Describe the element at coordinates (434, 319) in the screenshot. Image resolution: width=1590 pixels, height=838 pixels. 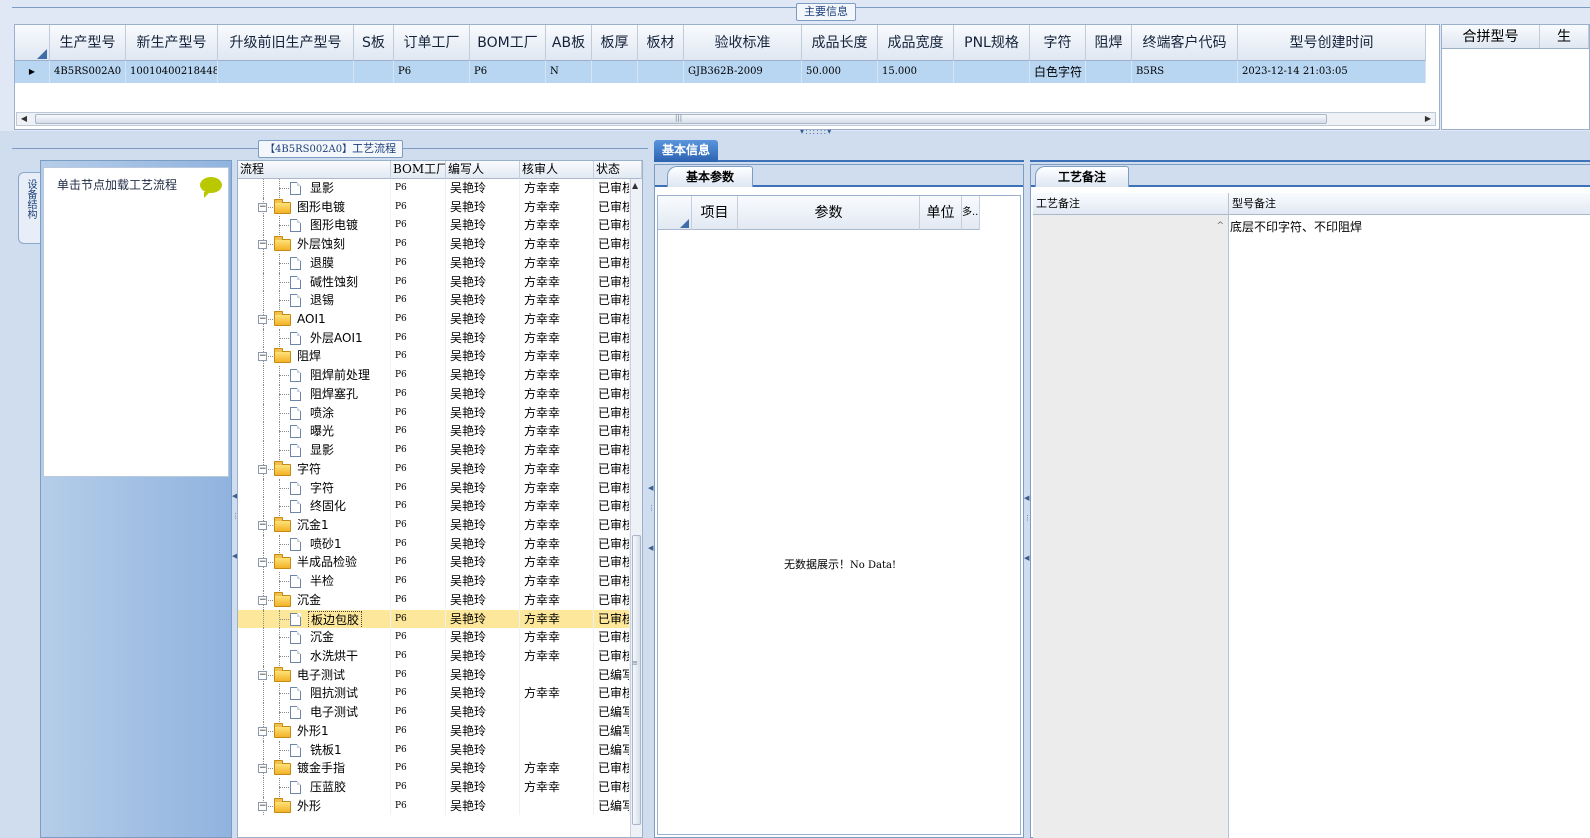
I see `tree-row: − AOI1 P6吴艳玲方幸幸已审核` at that location.